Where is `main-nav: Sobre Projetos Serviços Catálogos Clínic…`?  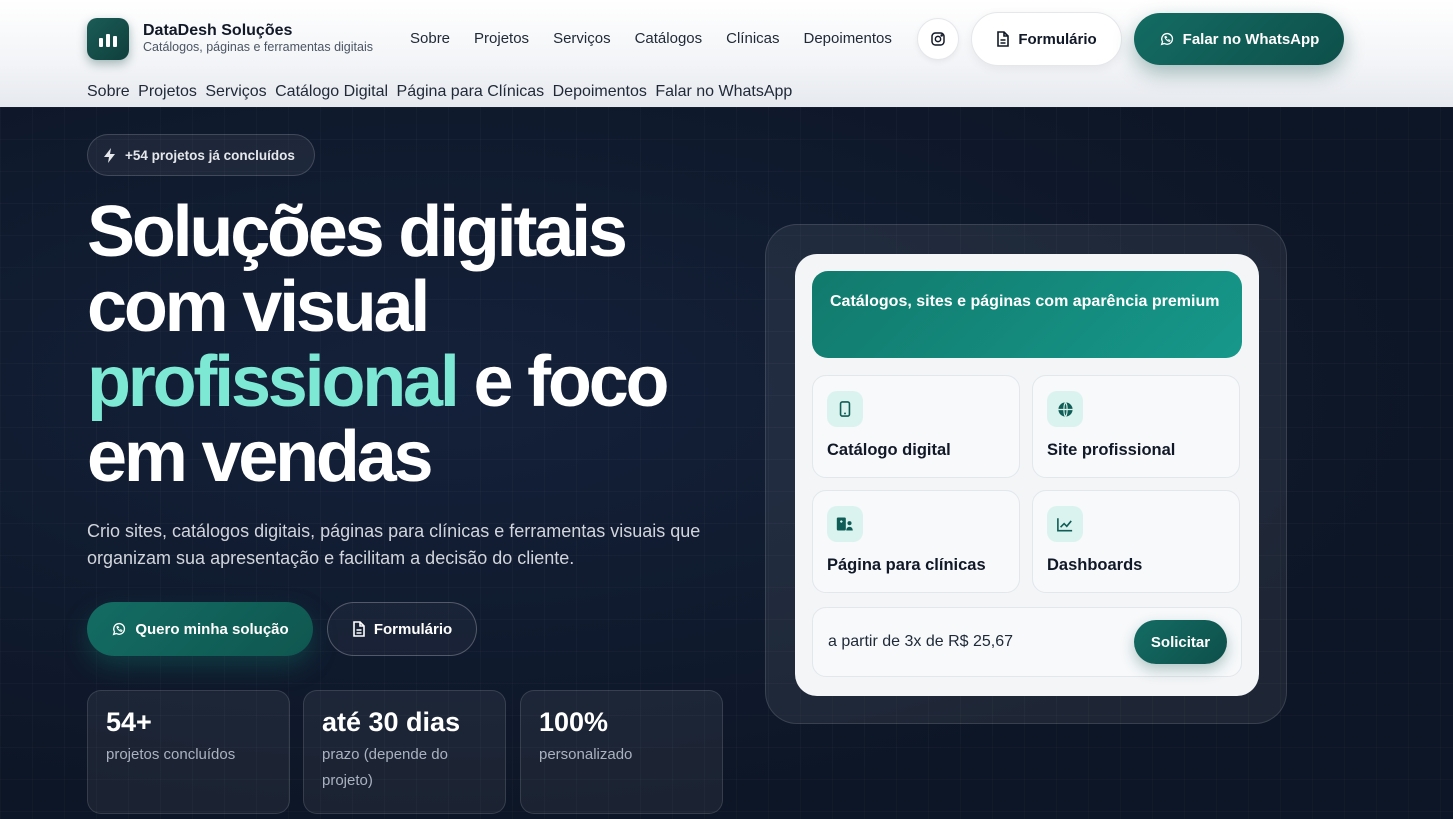
main-nav: Sobre Projetos Serviços Catálogos Clínic… is located at coordinates (651, 38).